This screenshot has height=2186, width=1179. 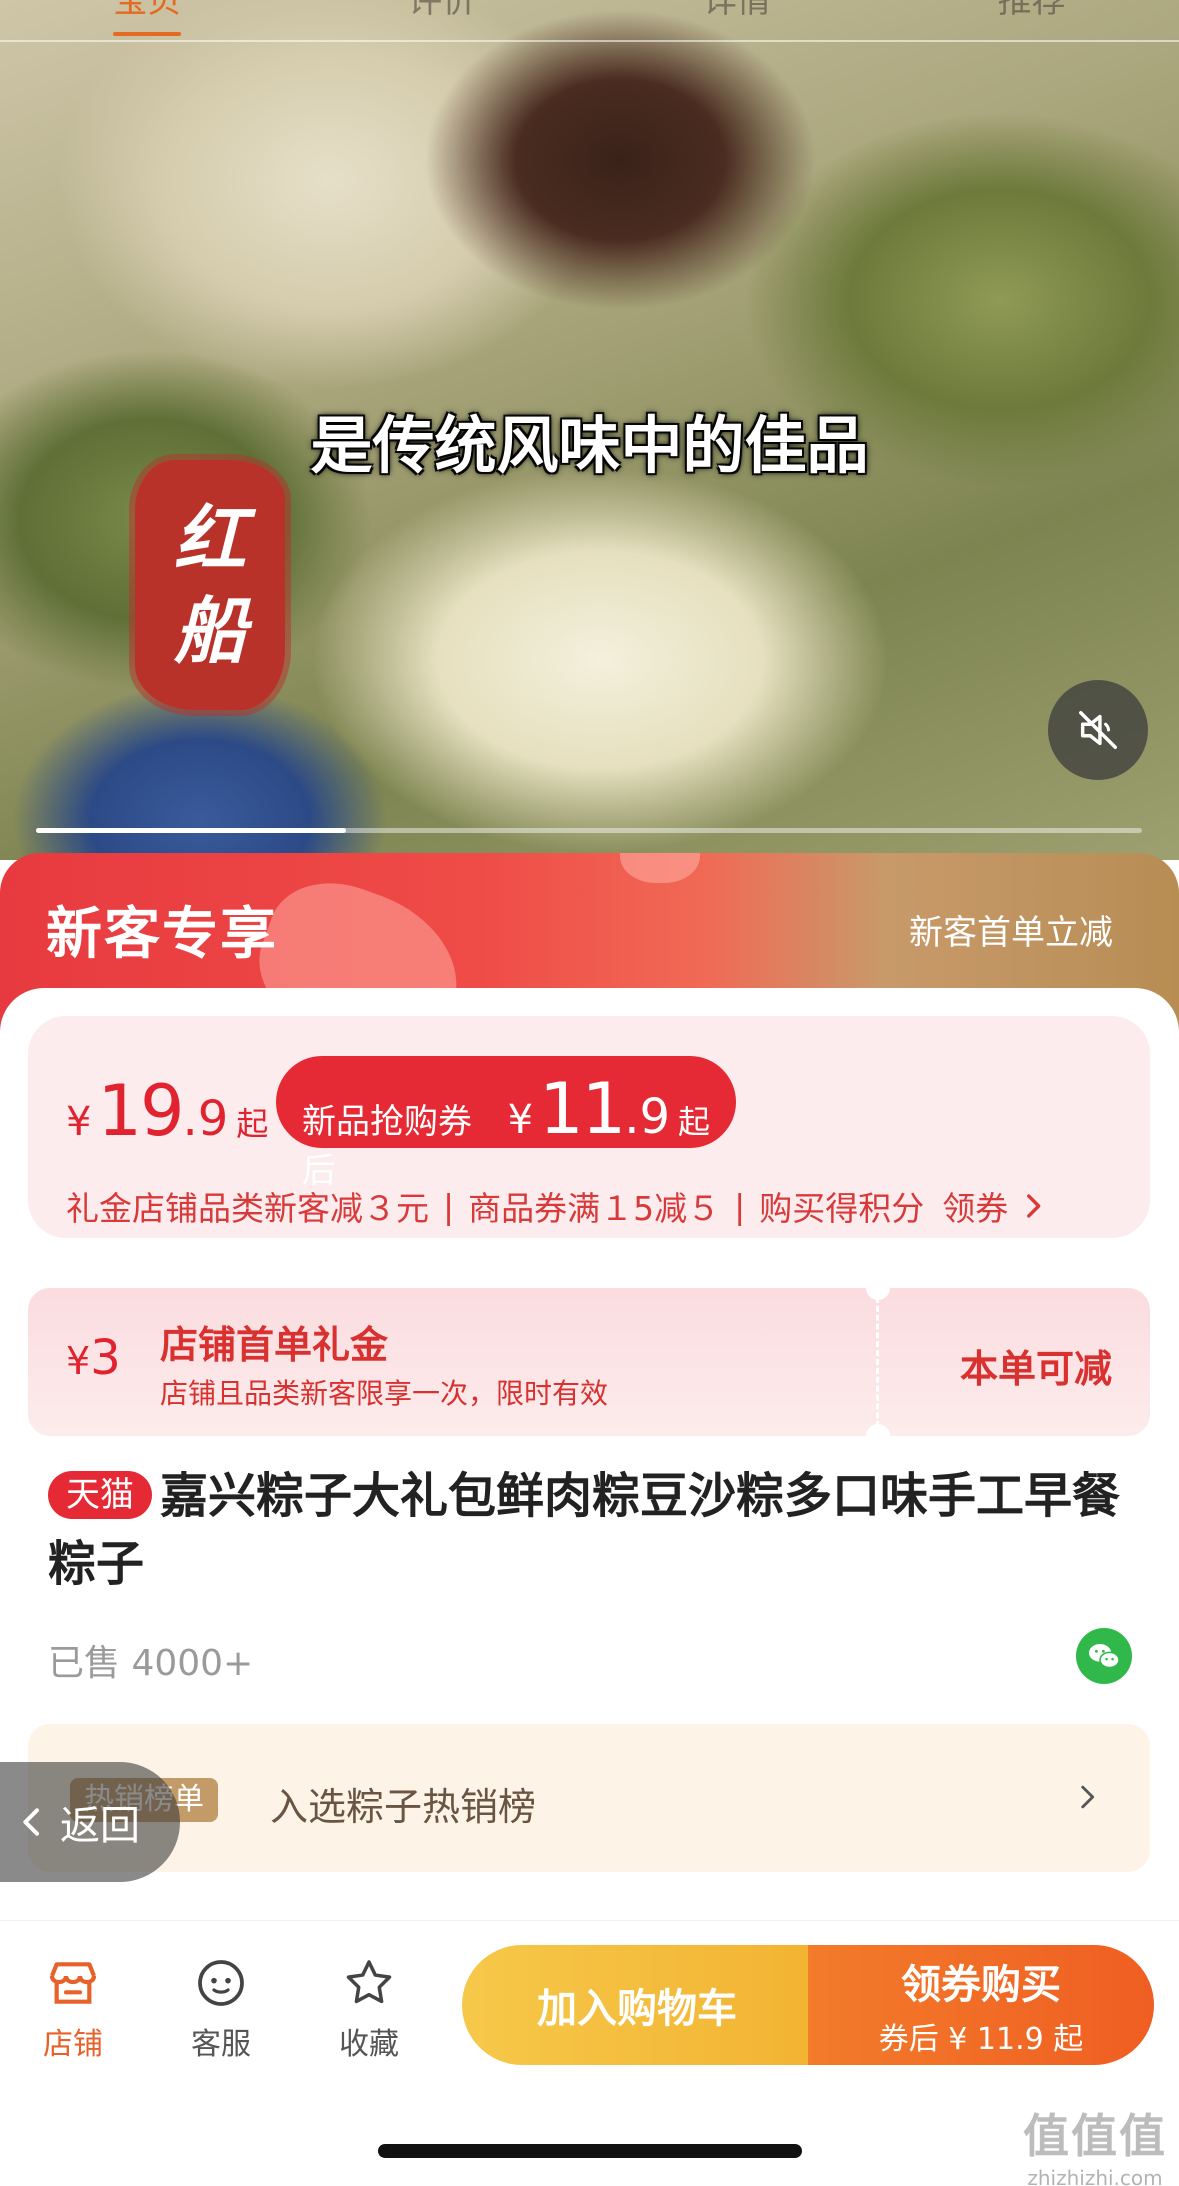 I want to click on price-decimal: .9, so click(x=205, y=1119).